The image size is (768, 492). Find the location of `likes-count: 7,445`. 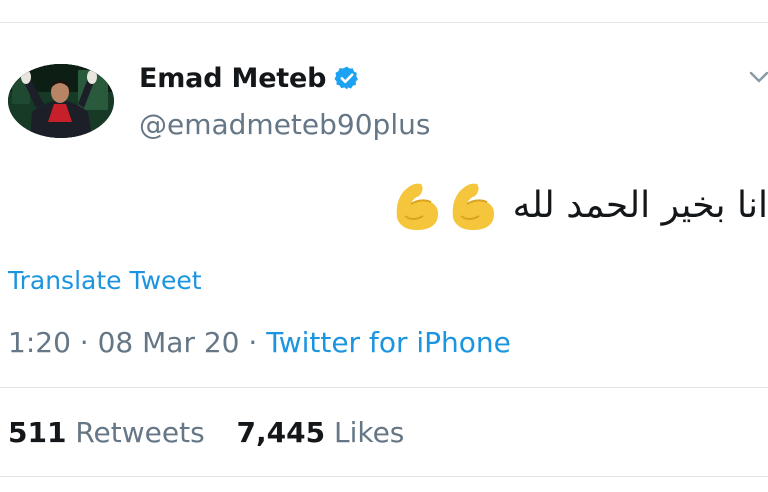

likes-count: 7,445 is located at coordinates (281, 432).